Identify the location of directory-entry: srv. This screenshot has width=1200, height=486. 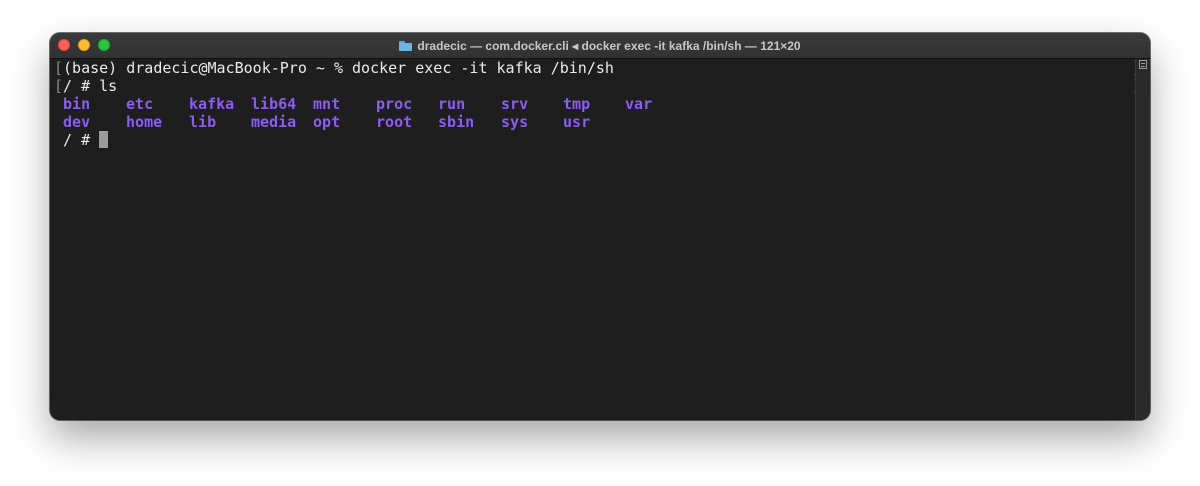
(515, 104).